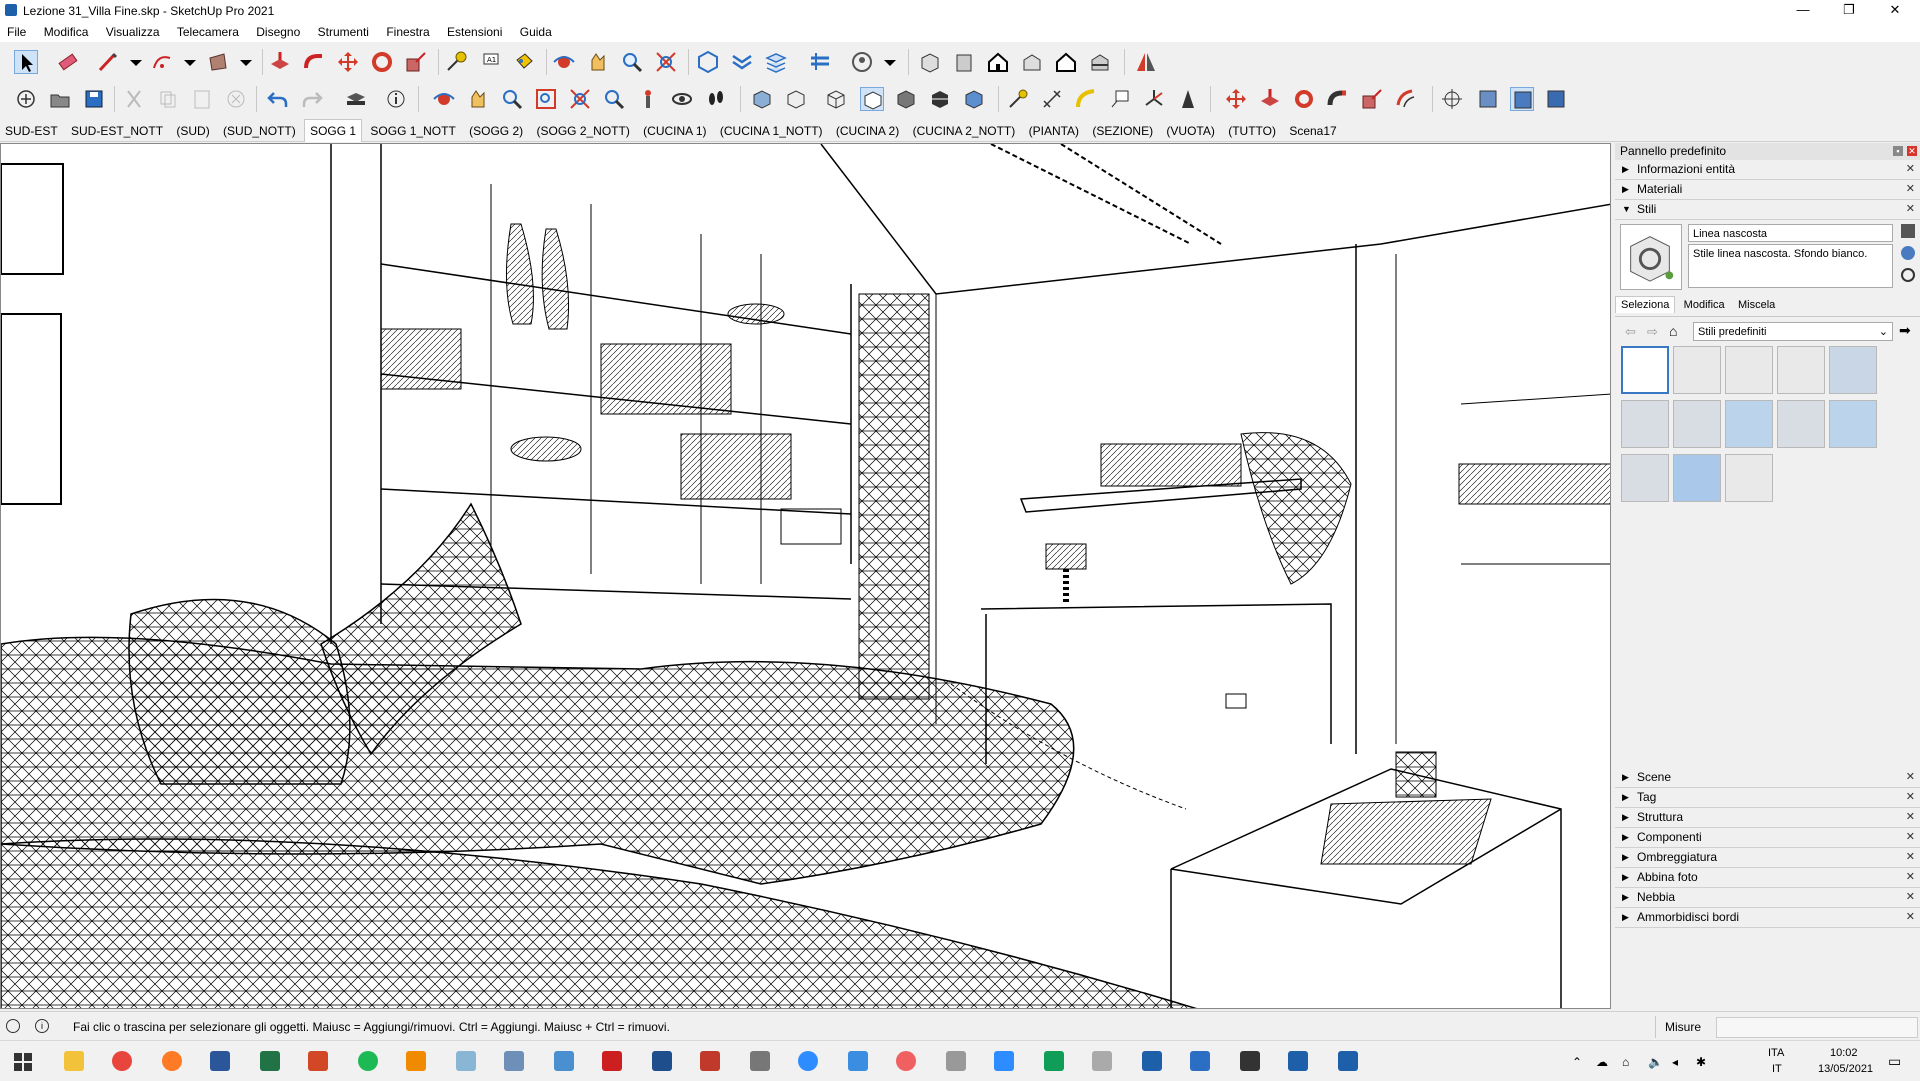  What do you see at coordinates (1312, 131) in the screenshot?
I see `scene-tab: Scena17` at bounding box center [1312, 131].